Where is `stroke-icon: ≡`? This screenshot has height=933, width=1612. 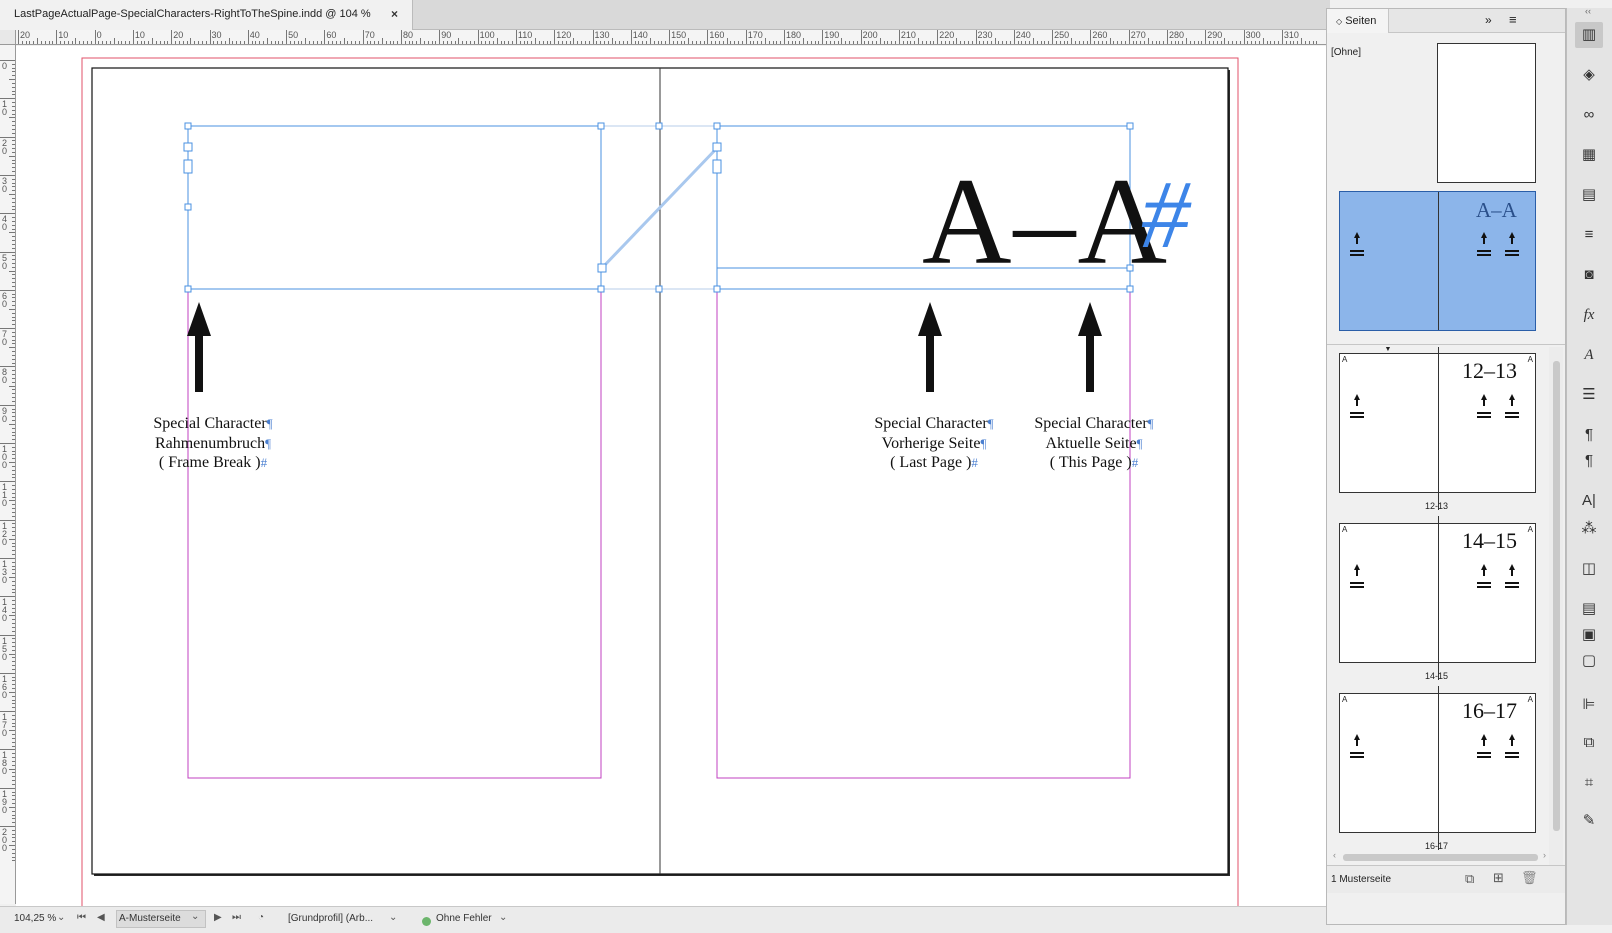
stroke-icon: ≡ is located at coordinates (1589, 235).